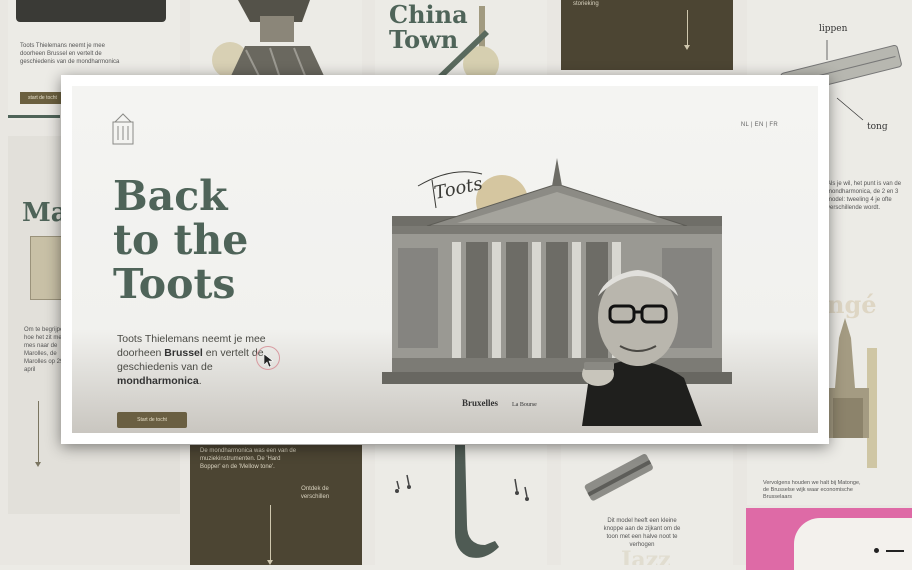  I want to click on hero-title-line-2: to the, so click(181, 240).